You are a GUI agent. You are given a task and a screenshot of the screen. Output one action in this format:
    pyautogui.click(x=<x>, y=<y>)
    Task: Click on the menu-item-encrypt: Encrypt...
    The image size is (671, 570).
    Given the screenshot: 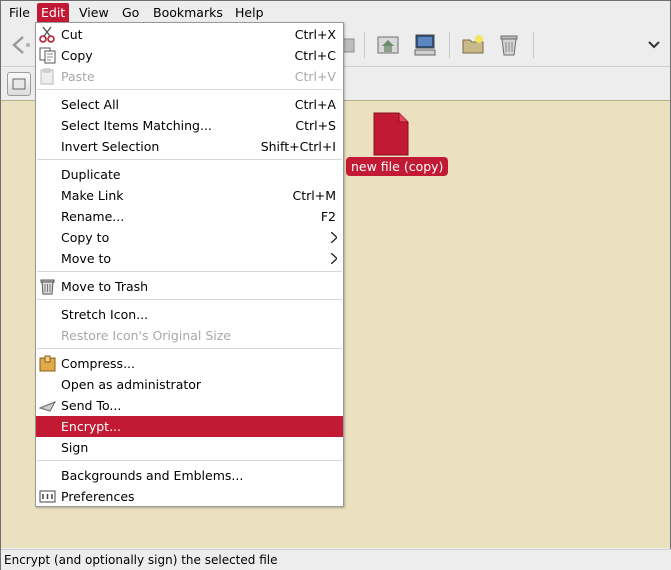 What is the action you would take?
    pyautogui.click(x=189, y=426)
    